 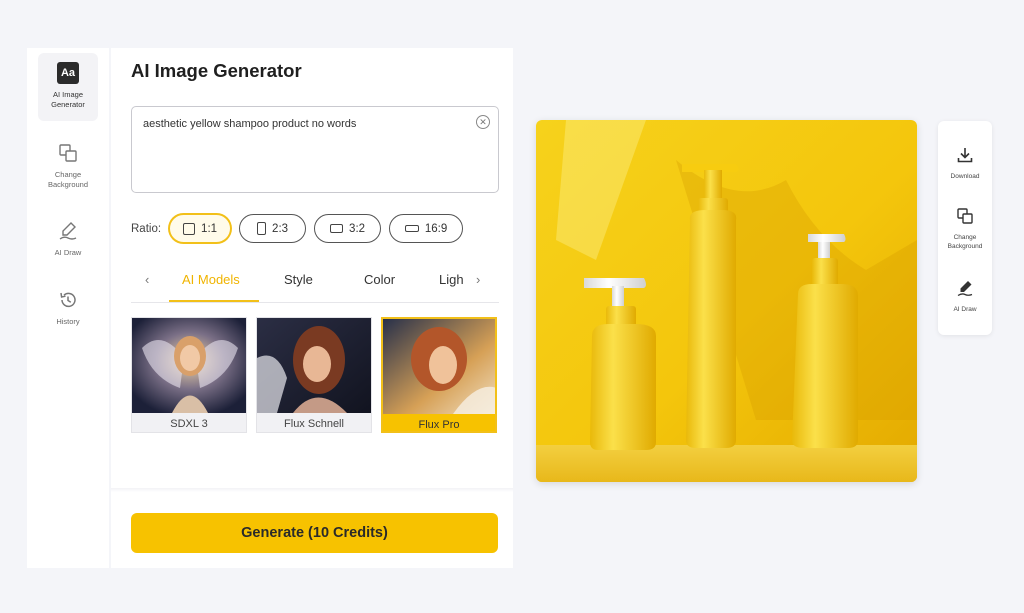 What do you see at coordinates (315, 283) in the screenshot?
I see `options-tabs: ‹ AI Models Style Color Ligh ›` at bounding box center [315, 283].